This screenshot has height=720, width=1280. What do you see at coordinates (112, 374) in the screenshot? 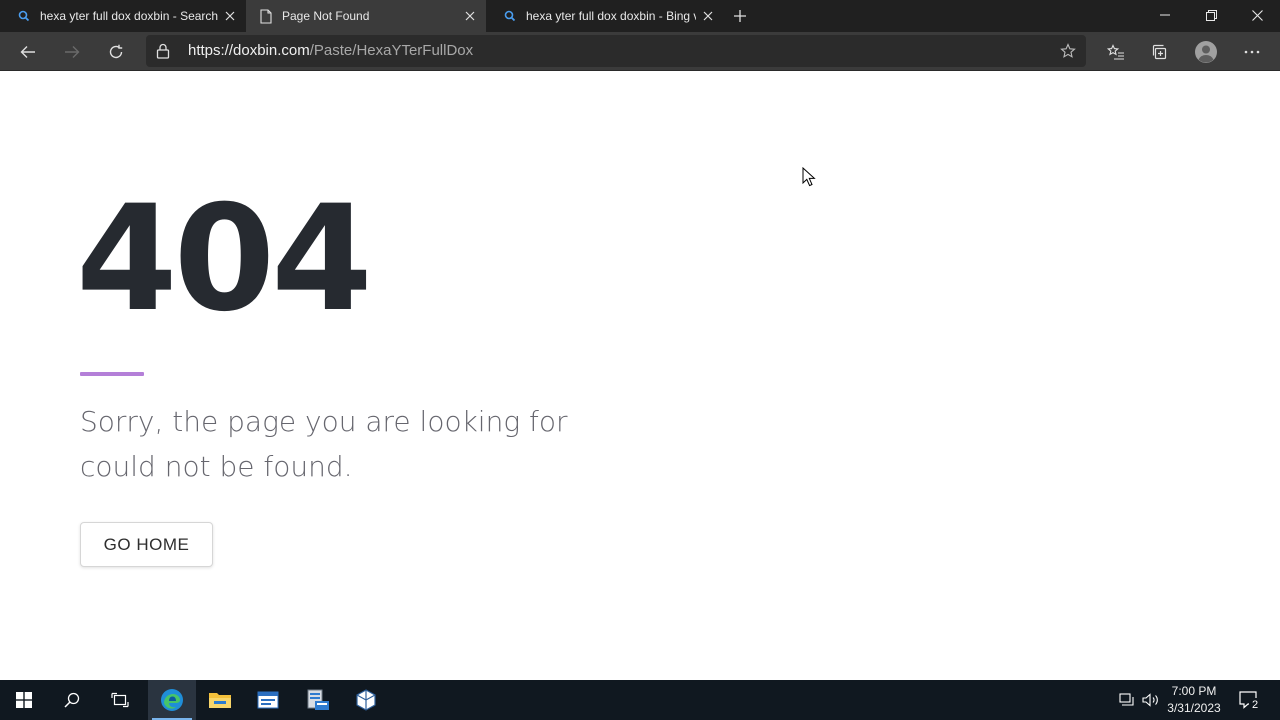
I see `accent-divider` at bounding box center [112, 374].